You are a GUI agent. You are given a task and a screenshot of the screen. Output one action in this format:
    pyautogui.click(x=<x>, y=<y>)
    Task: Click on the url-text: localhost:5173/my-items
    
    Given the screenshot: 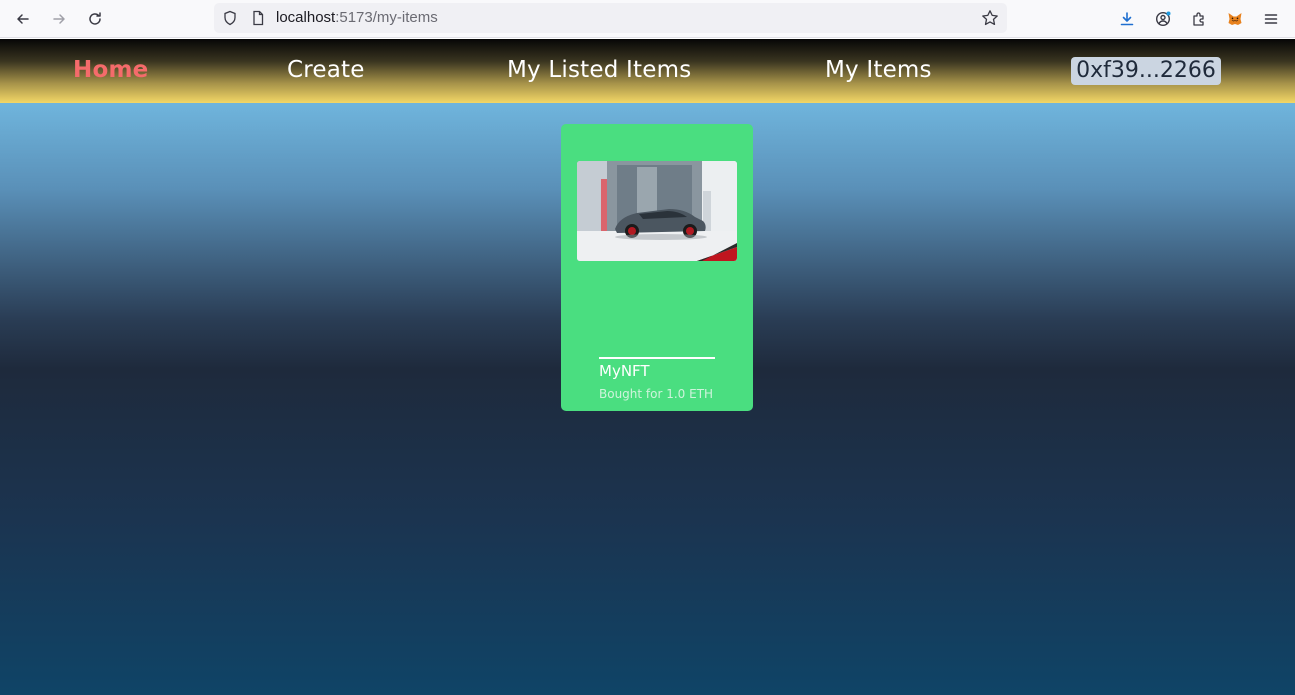 What is the action you would take?
    pyautogui.click(x=357, y=17)
    